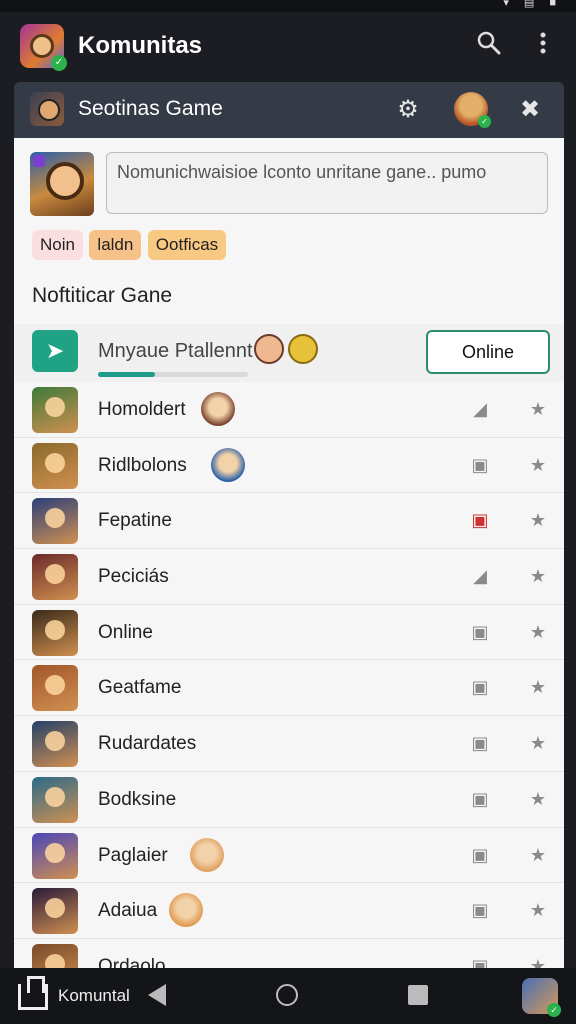 This screenshot has width=576, height=1024. Describe the element at coordinates (142, 465) in the screenshot. I see `list-item-label: Ridlbolons` at that location.